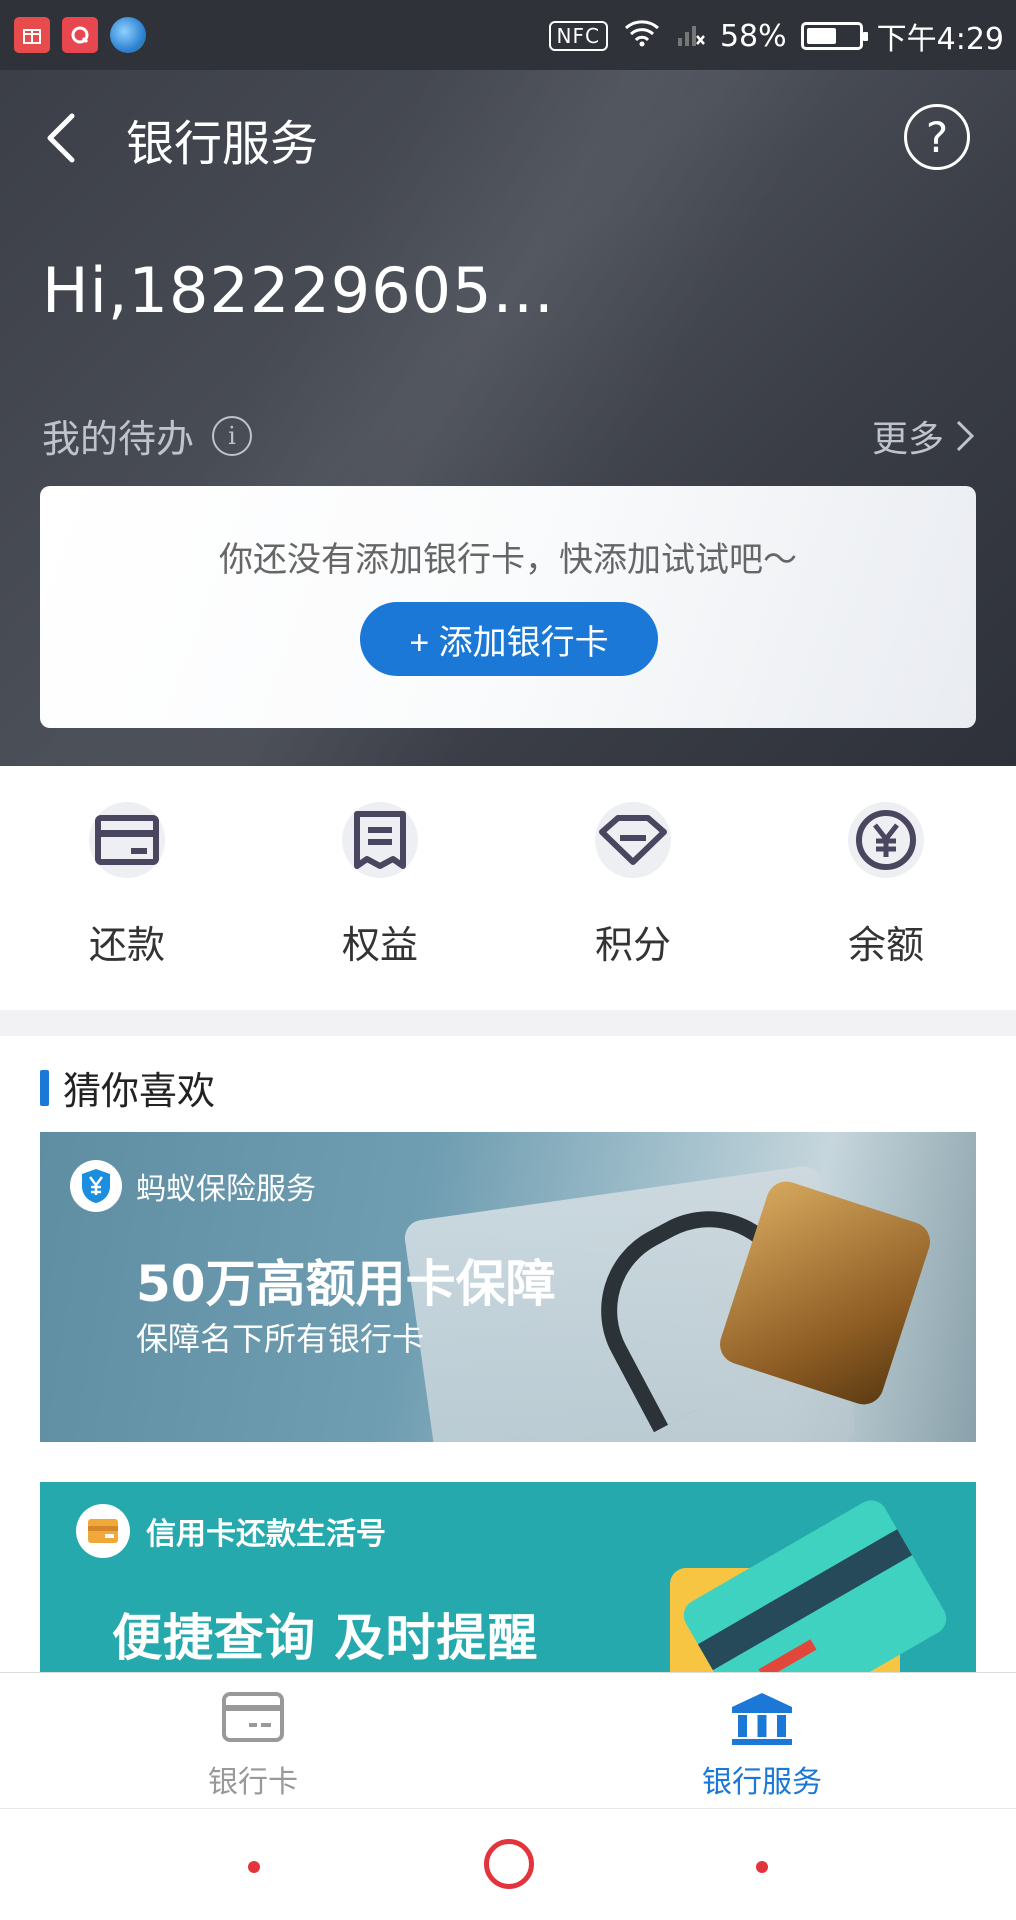 This screenshot has height=1920, width=1016. Describe the element at coordinates (965, 436) in the screenshot. I see `chevron-right-icon` at that location.